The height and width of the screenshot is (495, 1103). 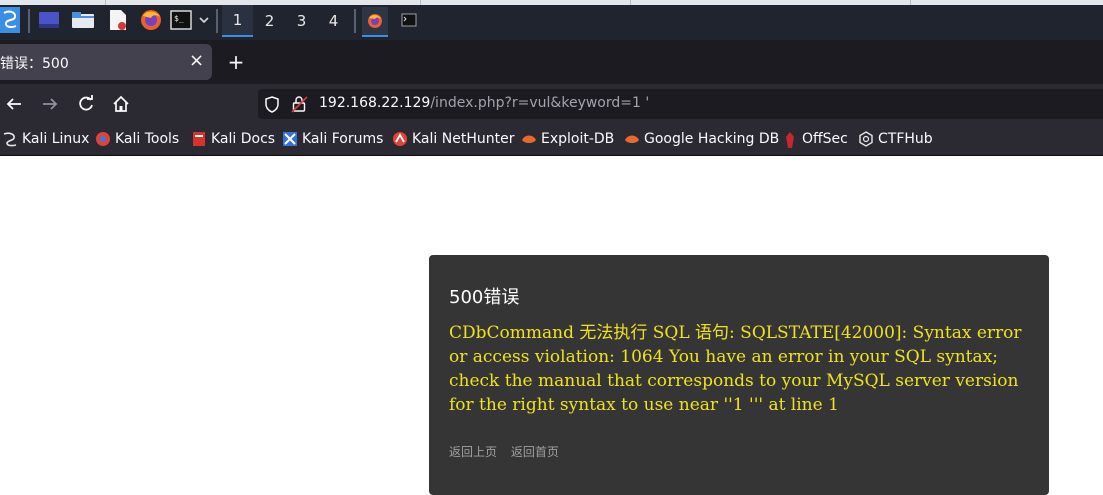 I want to click on offsec-icon, so click(x=790, y=139).